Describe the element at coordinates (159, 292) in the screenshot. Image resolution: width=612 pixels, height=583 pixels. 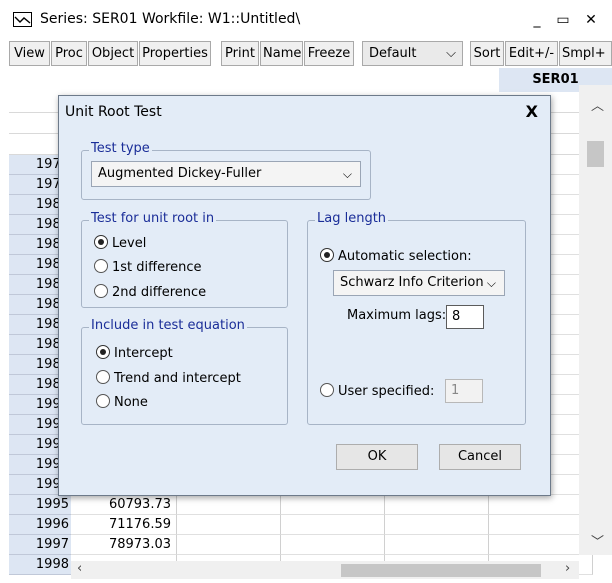
I see `radio-2nd-difference-label: 2nd difference` at that location.